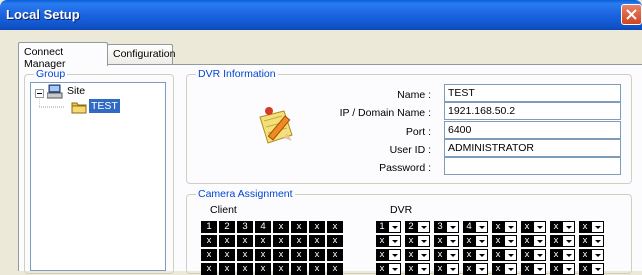  What do you see at coordinates (227, 227) in the screenshot?
I see `client-camera-cell: 2` at bounding box center [227, 227].